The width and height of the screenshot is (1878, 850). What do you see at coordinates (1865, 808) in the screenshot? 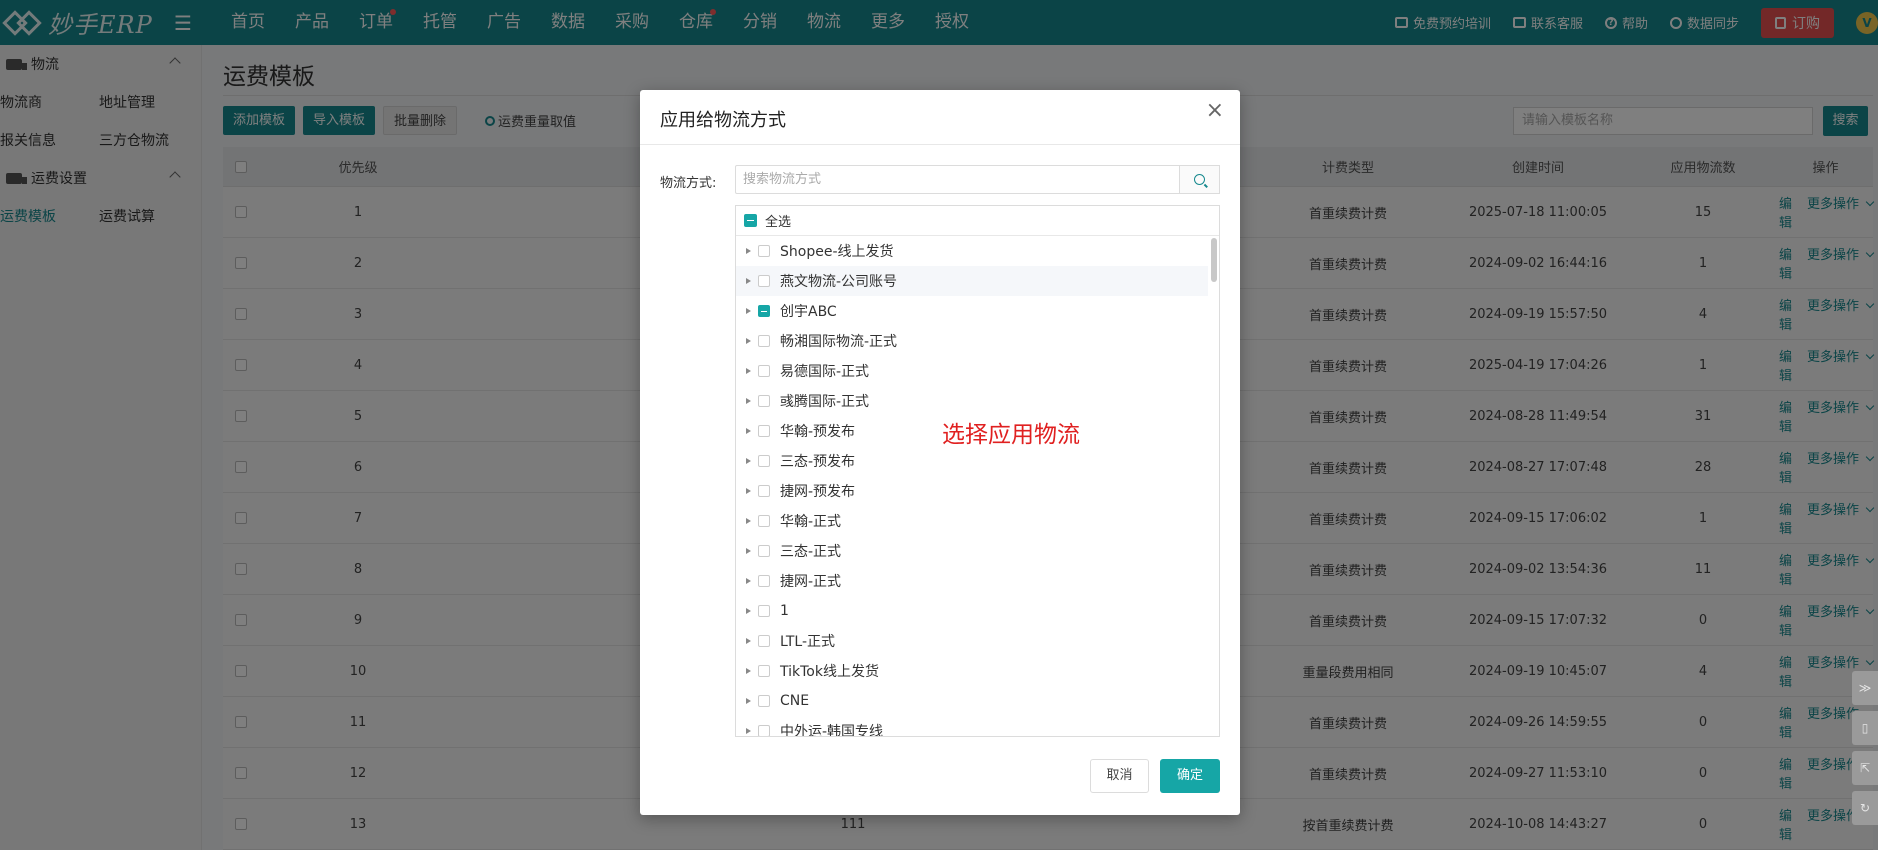
I see `refresh-icon: ↻` at bounding box center [1865, 808].